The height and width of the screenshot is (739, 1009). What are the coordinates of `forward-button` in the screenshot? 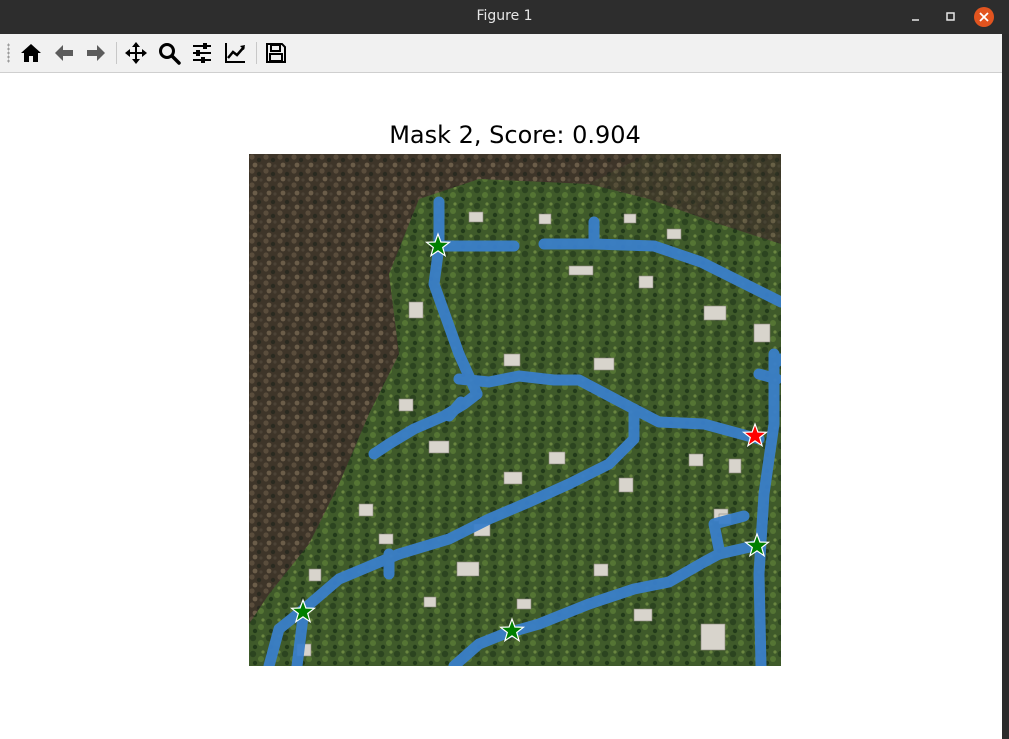 It's located at (96, 53).